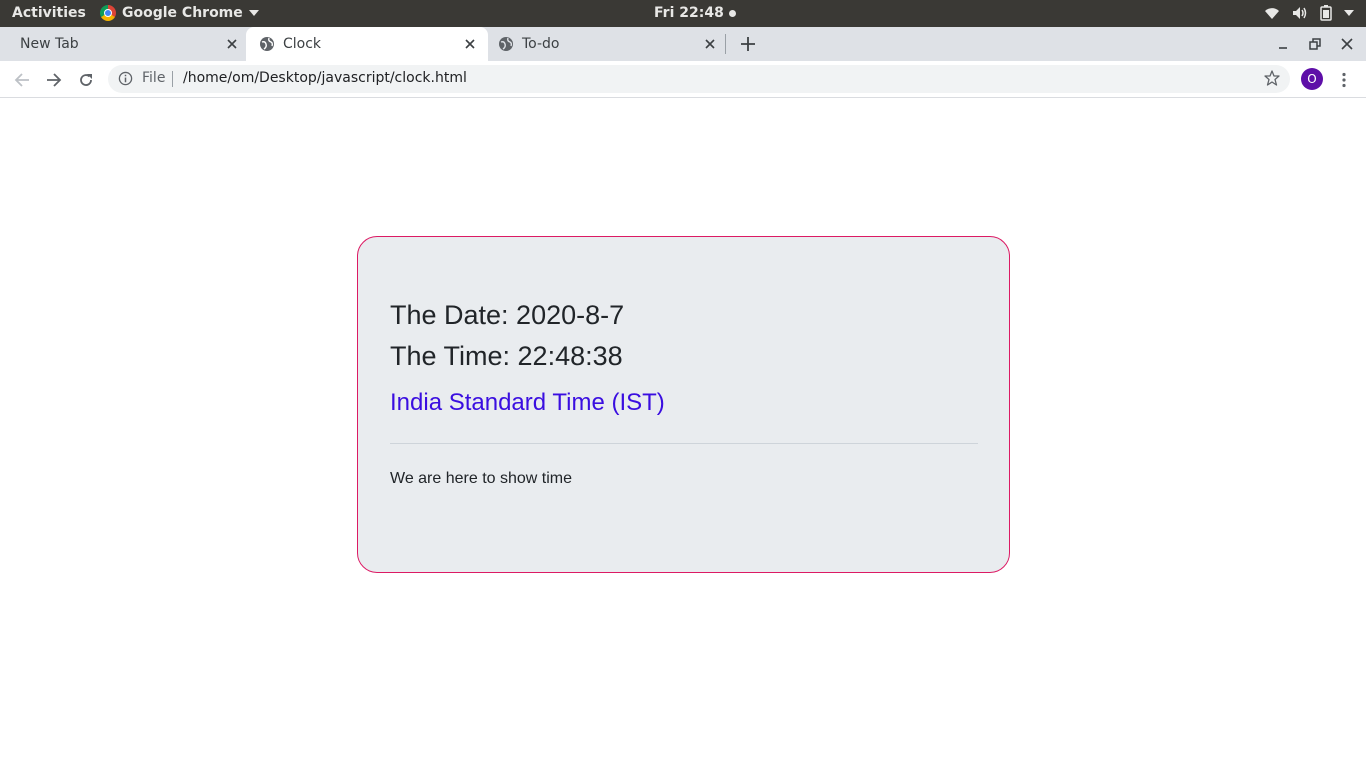 The height and width of the screenshot is (768, 1366). What do you see at coordinates (125, 80) in the screenshot?
I see `info-icon` at bounding box center [125, 80].